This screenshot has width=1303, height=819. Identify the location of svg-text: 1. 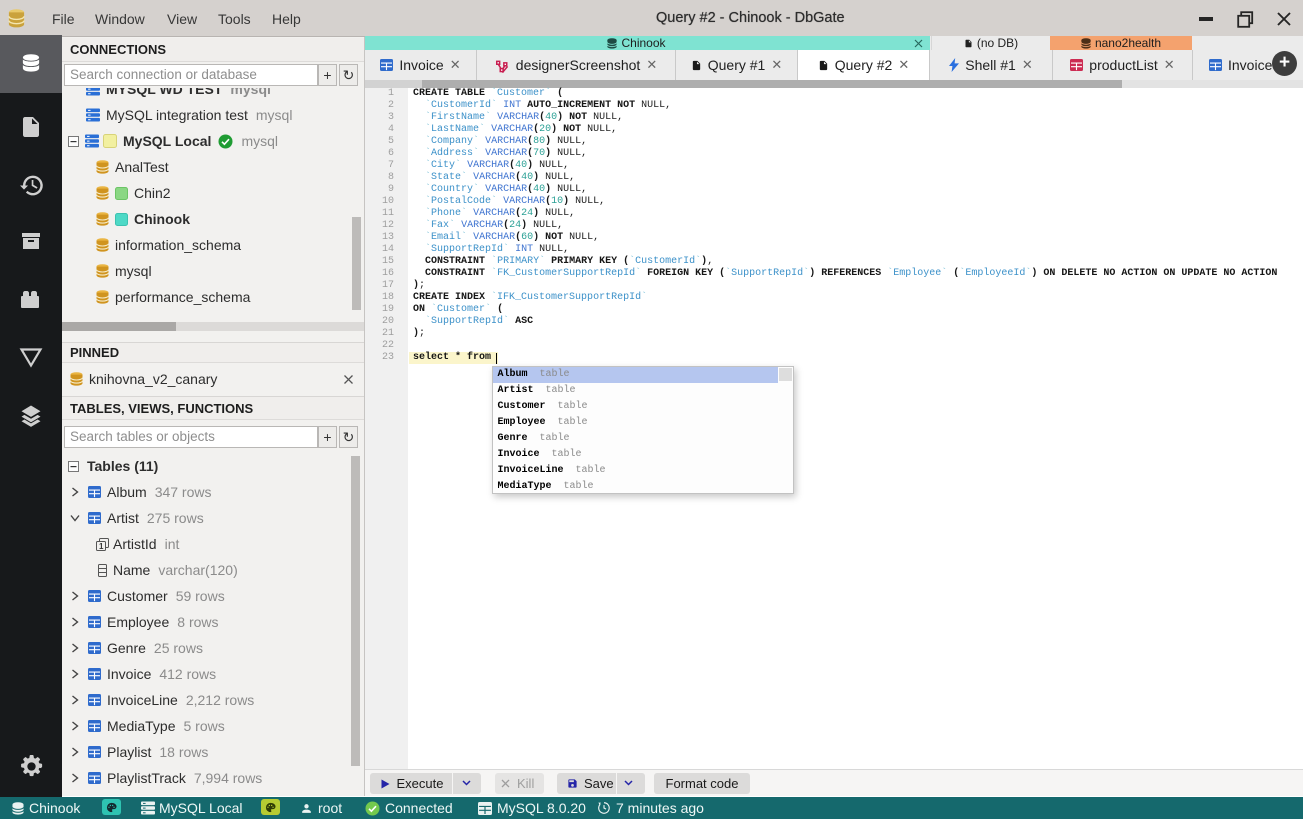
(101, 546).